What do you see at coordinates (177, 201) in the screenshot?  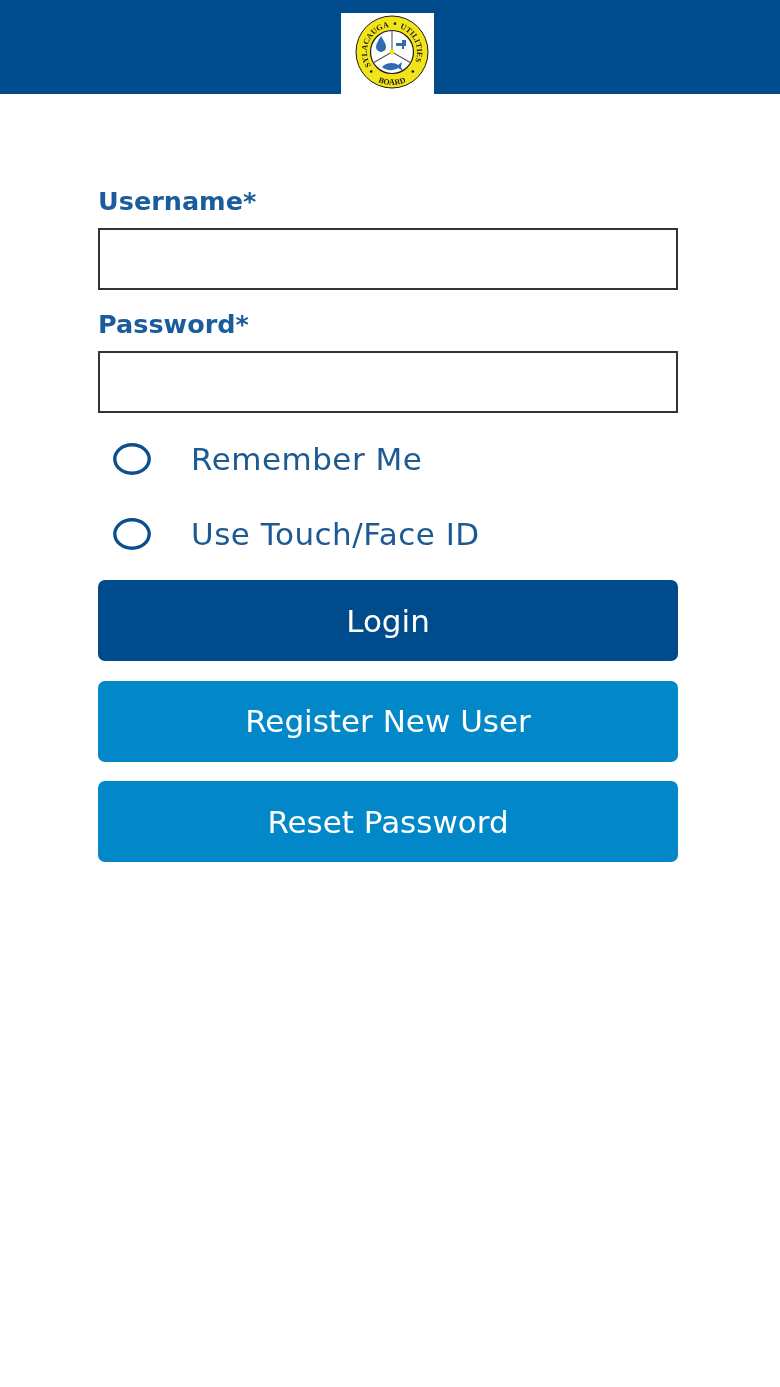 I see `field-label: Username*` at bounding box center [177, 201].